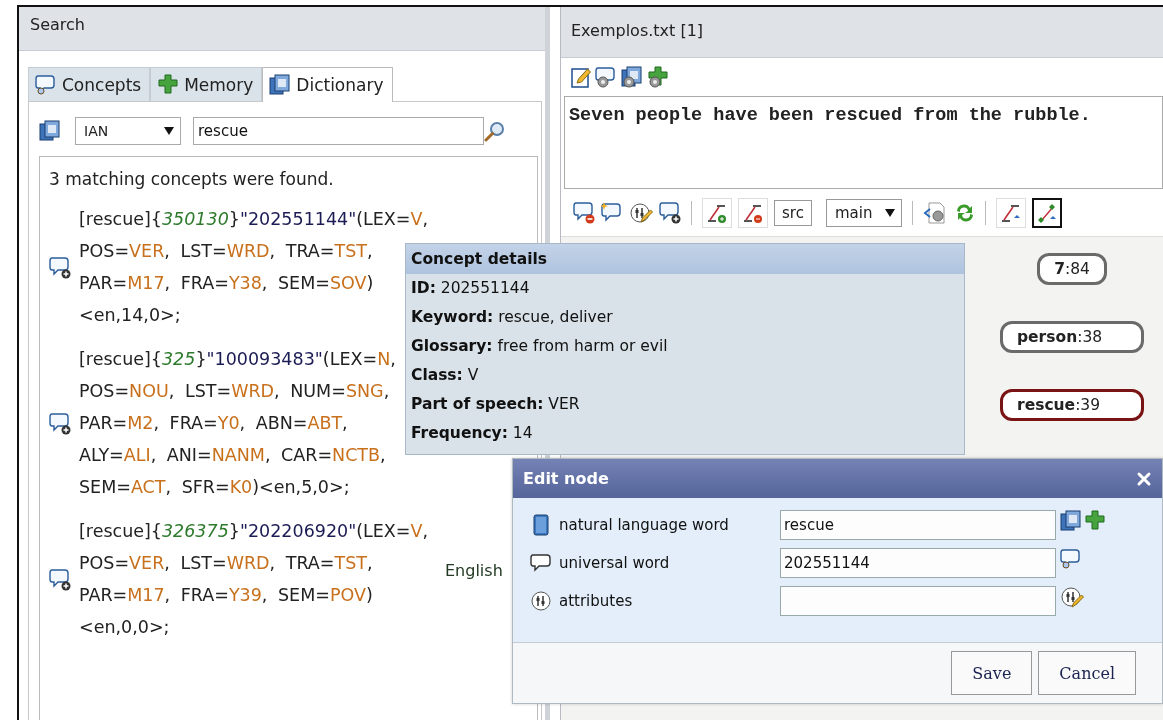 The width and height of the screenshot is (1163, 720). Describe the element at coordinates (1046, 212) in the screenshot. I see `toolbar-button` at that location.